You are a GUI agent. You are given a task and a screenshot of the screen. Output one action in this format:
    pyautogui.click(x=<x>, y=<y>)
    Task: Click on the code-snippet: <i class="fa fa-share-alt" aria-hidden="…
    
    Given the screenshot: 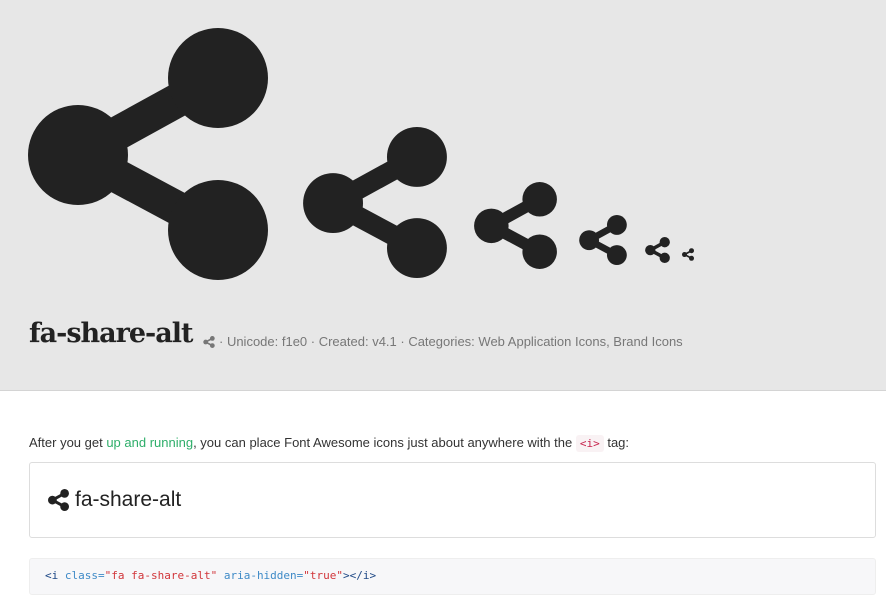 What is the action you would take?
    pyautogui.click(x=452, y=576)
    